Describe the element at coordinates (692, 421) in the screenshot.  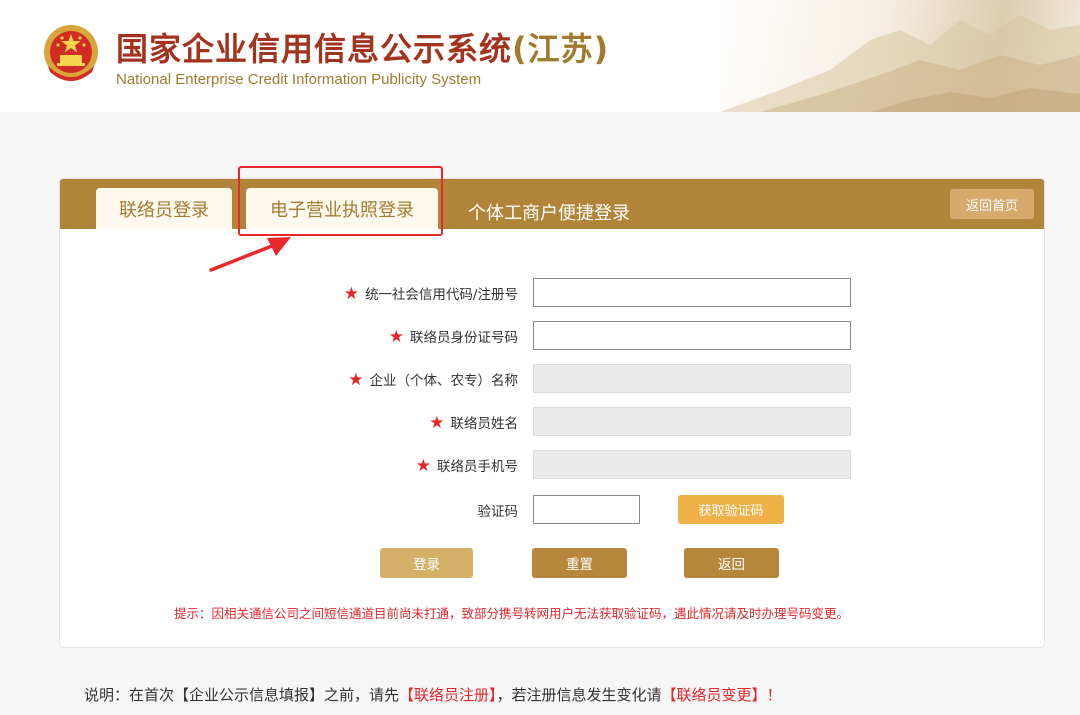
I see `liaison-name-input` at that location.